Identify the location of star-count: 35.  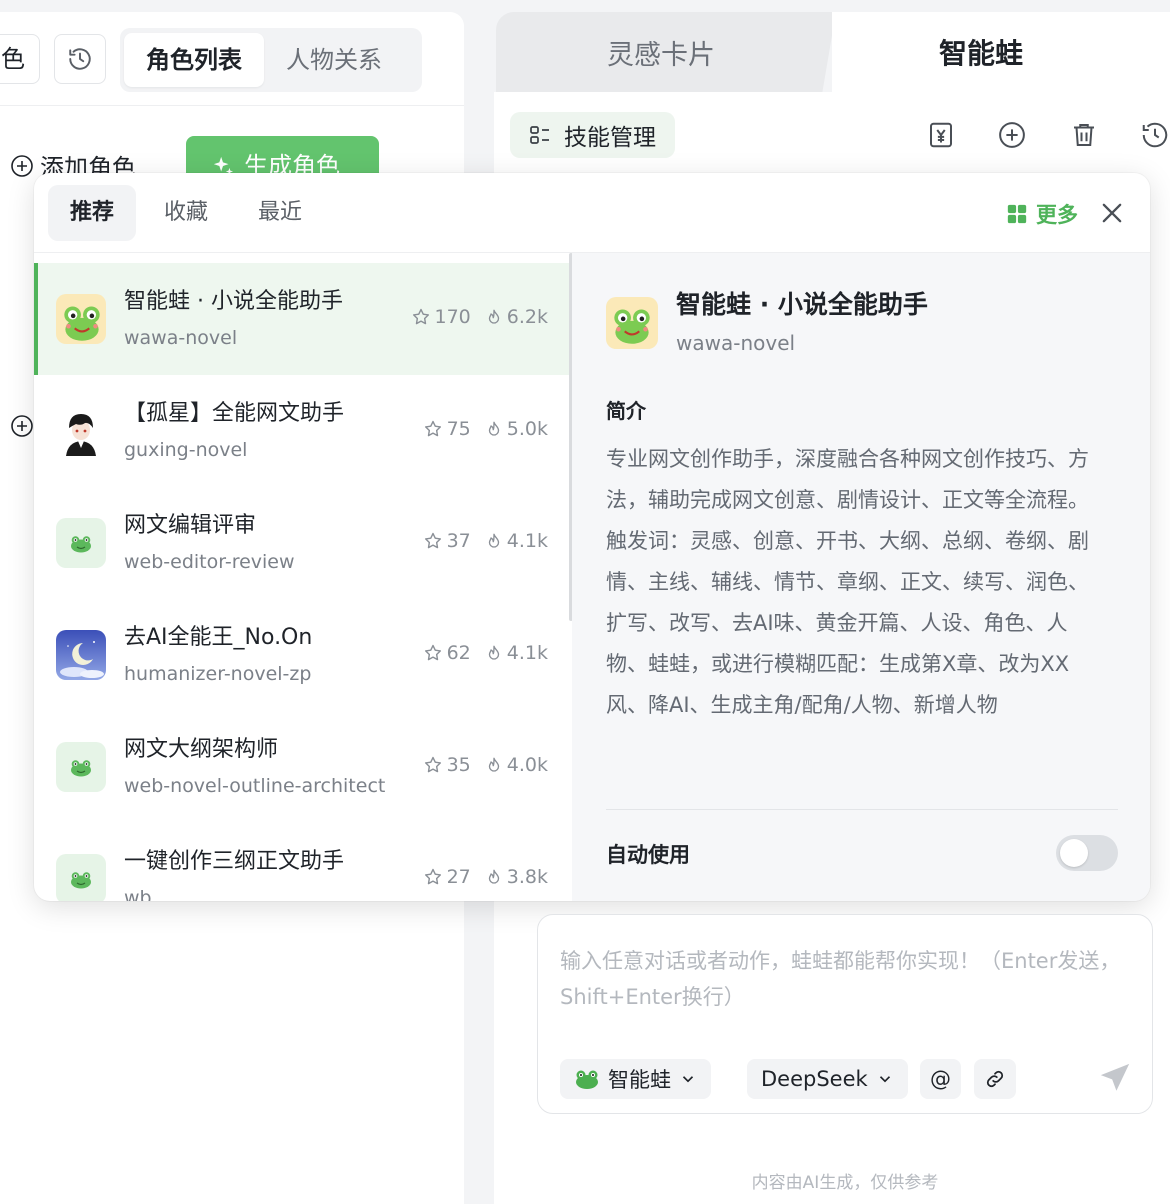
(447, 765).